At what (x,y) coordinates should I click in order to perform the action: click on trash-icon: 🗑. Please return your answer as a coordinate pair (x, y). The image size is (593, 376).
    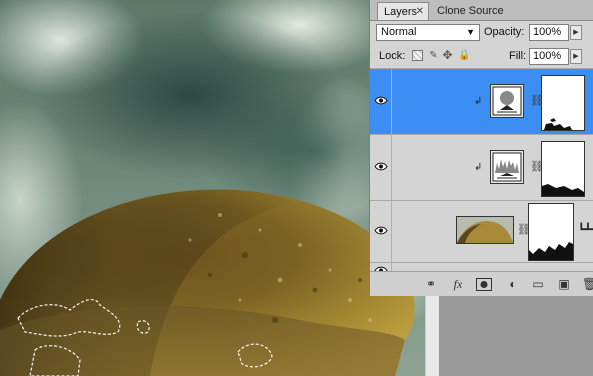
    Looking at the image, I should click on (587, 284).